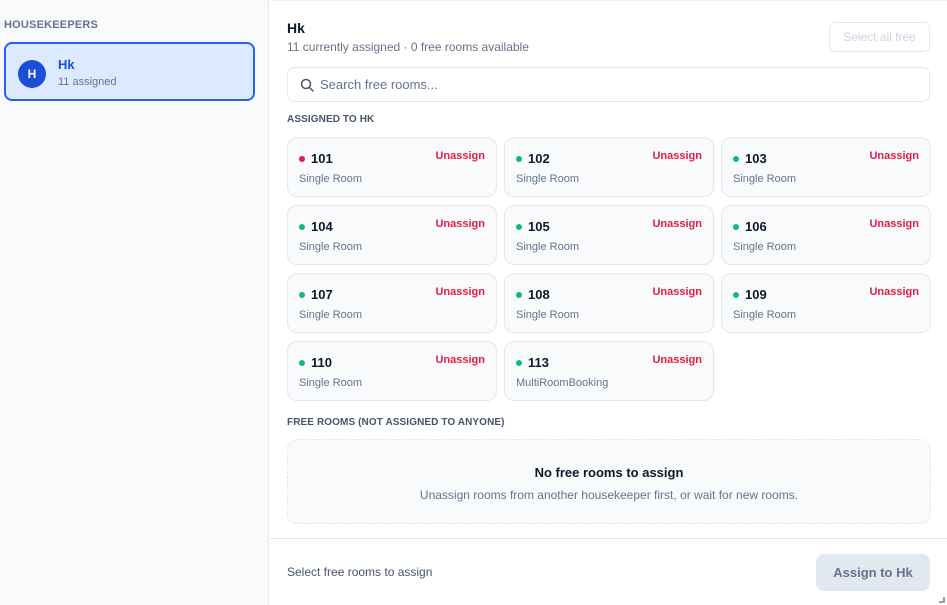 The width and height of the screenshot is (947, 605). I want to click on room-card: 108 Single Room Unassign, so click(609, 303).